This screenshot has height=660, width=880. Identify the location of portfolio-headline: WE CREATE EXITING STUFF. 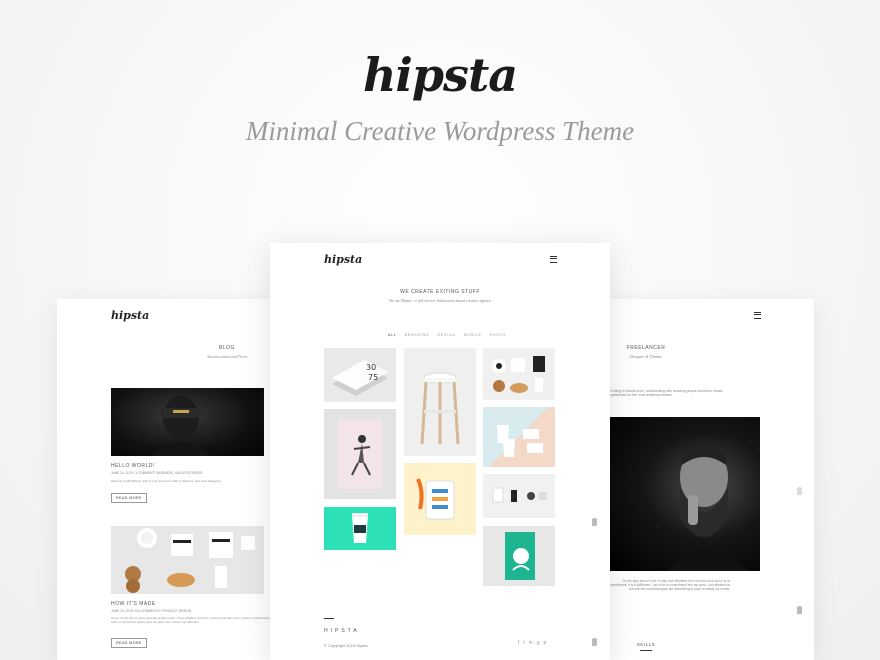
(440, 292).